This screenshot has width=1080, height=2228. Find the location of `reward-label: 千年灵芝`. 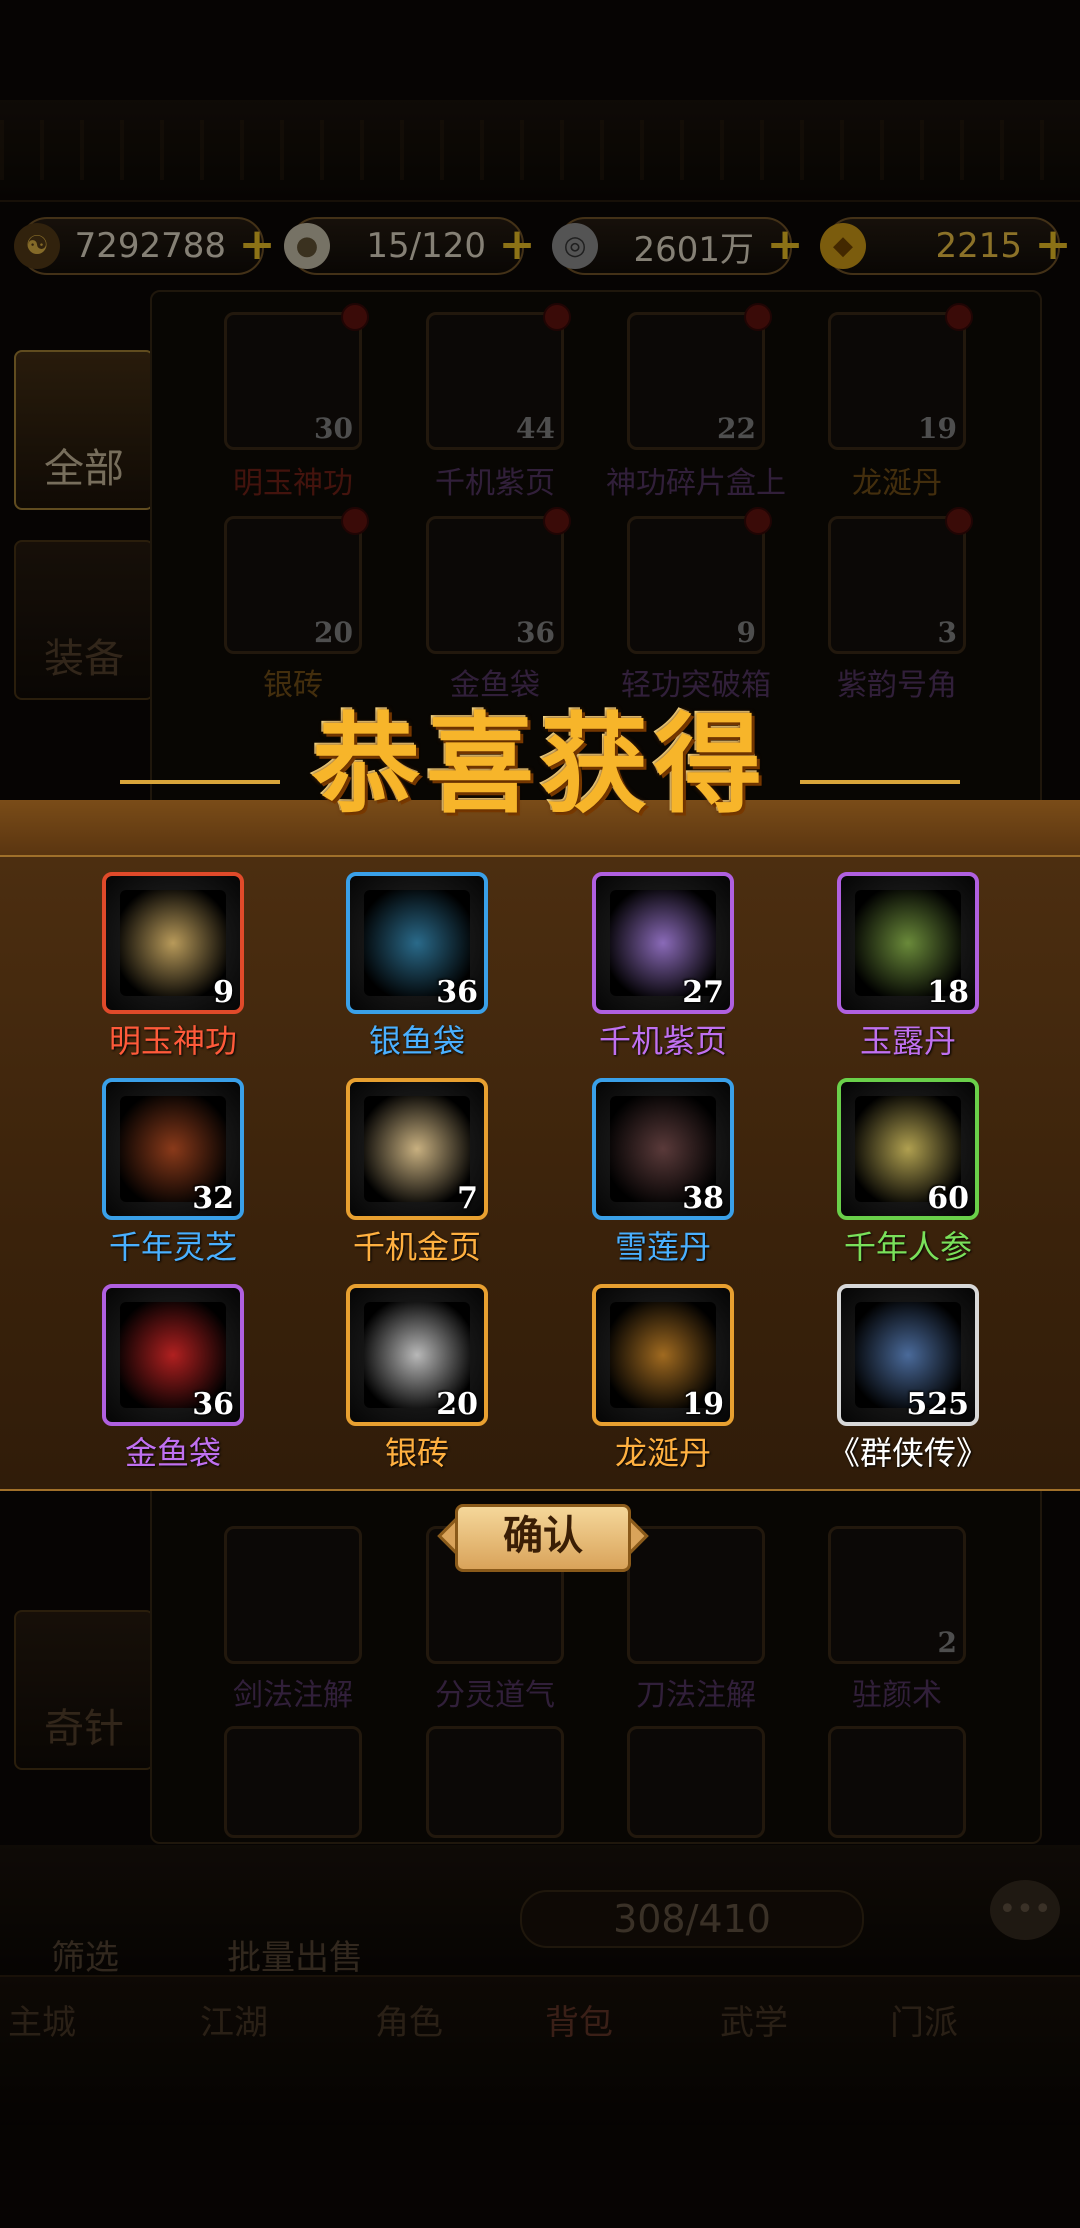

reward-label: 千年灵芝 is located at coordinates (172, 1247).